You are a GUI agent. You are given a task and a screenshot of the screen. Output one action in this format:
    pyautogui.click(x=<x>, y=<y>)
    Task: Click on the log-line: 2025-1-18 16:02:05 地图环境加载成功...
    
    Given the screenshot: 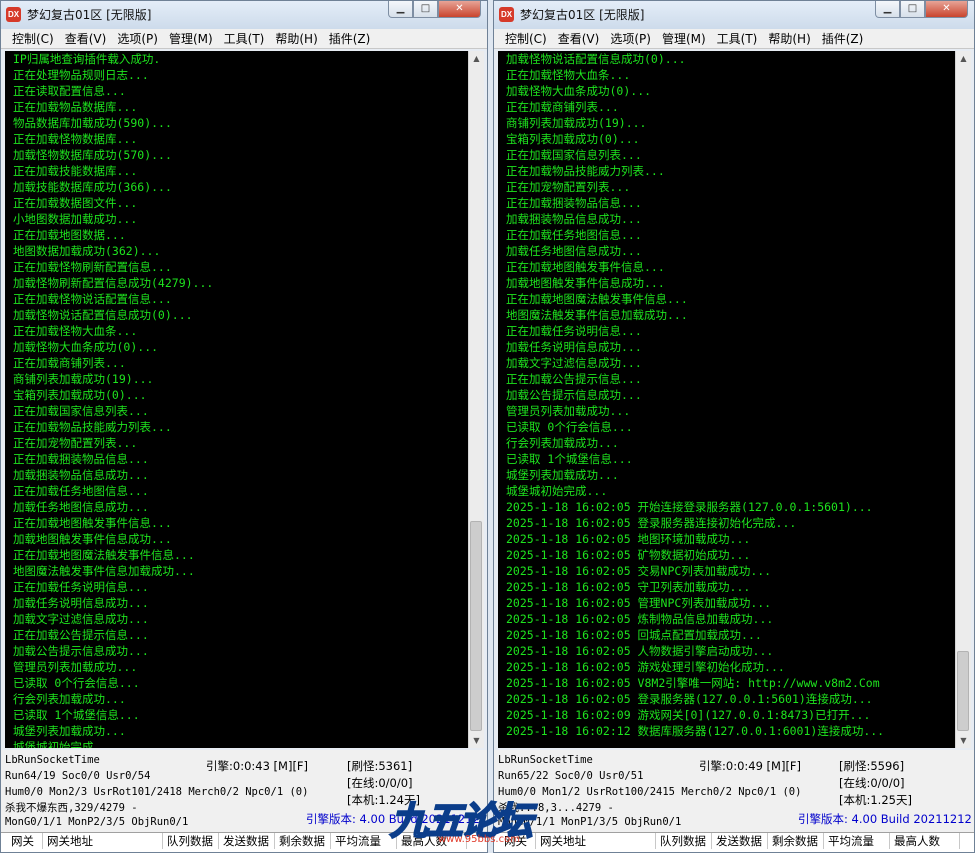 What is the action you would take?
    pyautogui.click(x=628, y=539)
    